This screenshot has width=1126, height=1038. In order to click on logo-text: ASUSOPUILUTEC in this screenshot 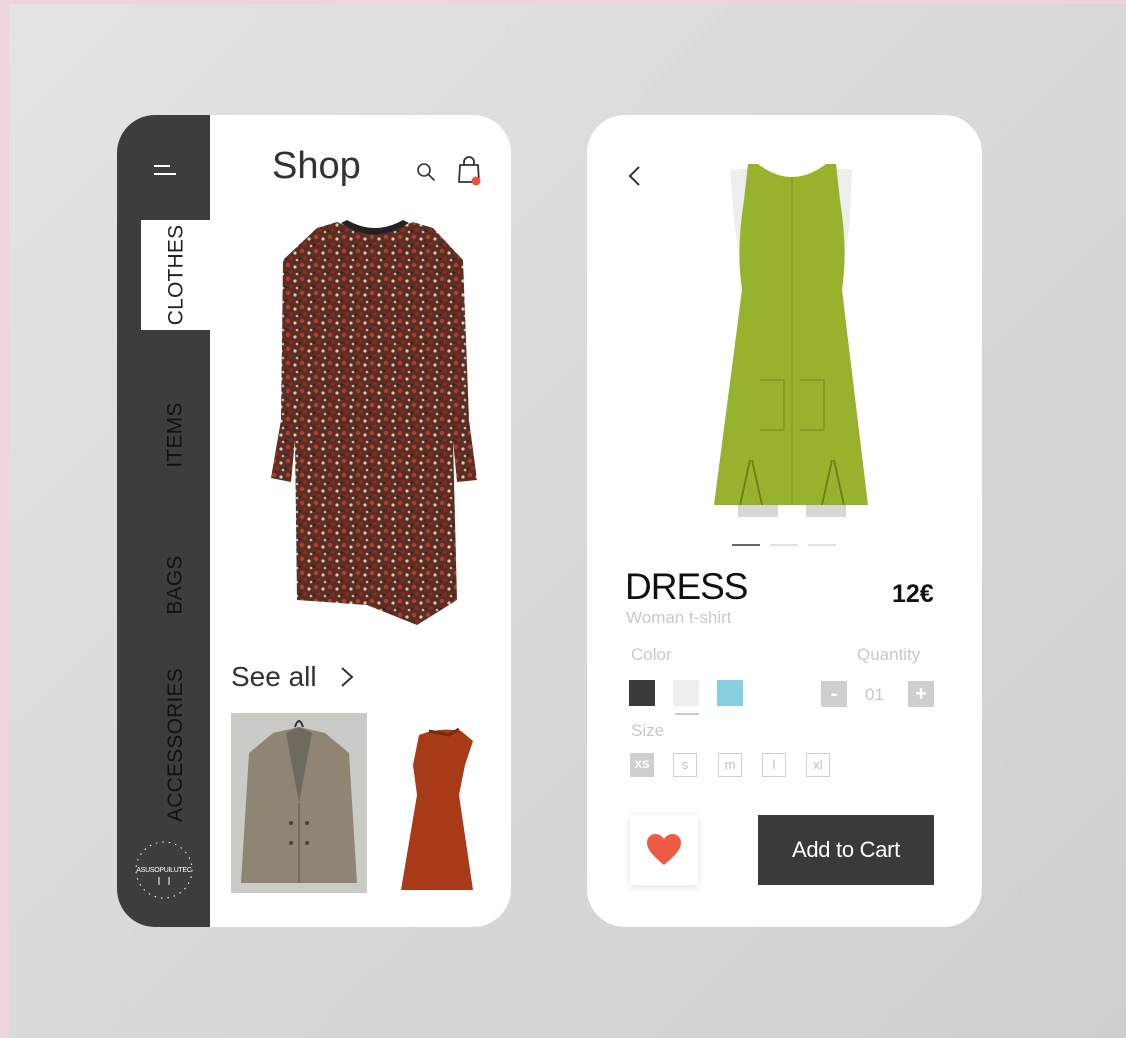, I will do `click(164, 870)`.